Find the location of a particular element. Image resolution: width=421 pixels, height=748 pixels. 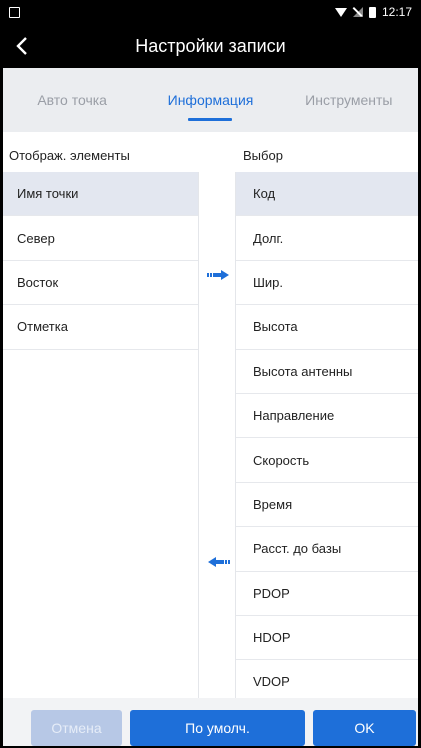

list-item-label: Высота is located at coordinates (275, 327).